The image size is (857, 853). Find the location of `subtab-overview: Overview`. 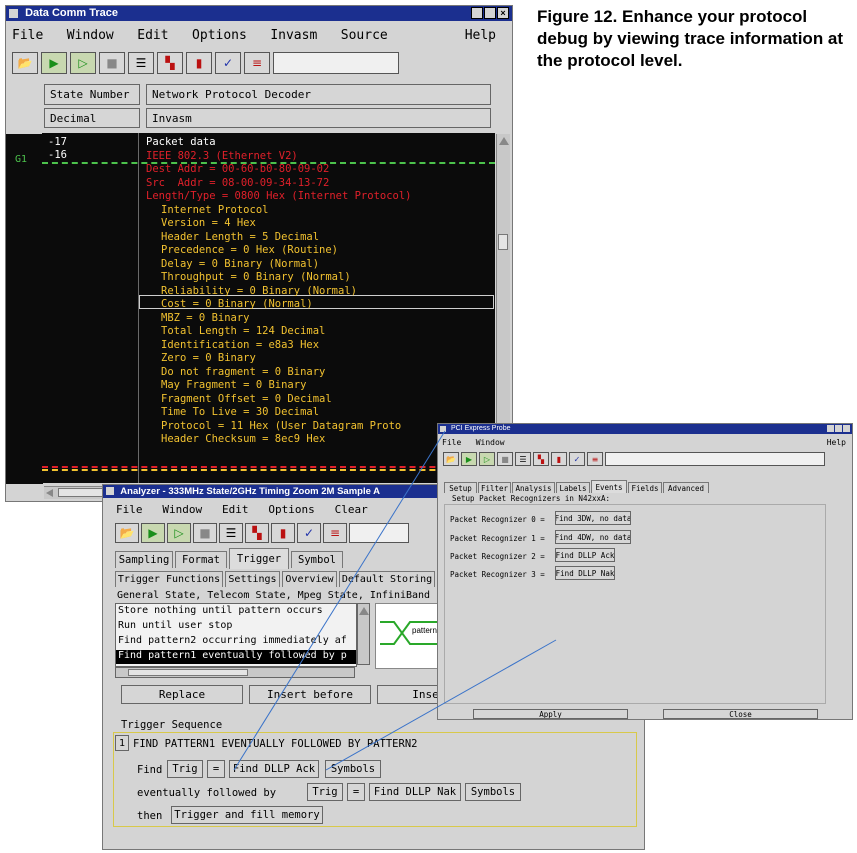

subtab-overview: Overview is located at coordinates (309, 579).